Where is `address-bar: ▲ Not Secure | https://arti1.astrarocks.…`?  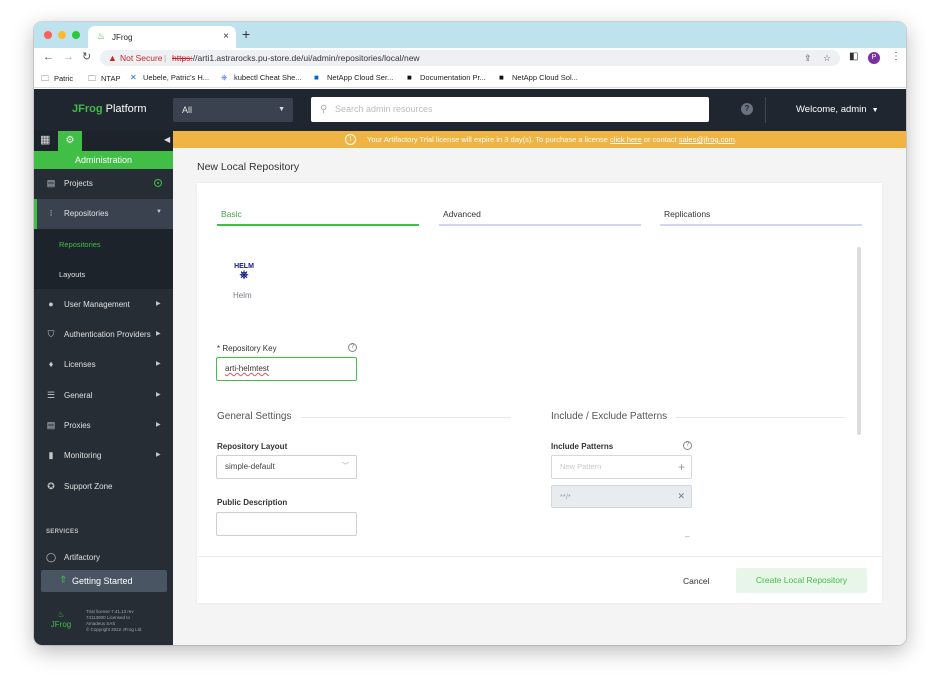 address-bar: ▲ Not Secure | https://arti1.astrarocks.… is located at coordinates (470, 58).